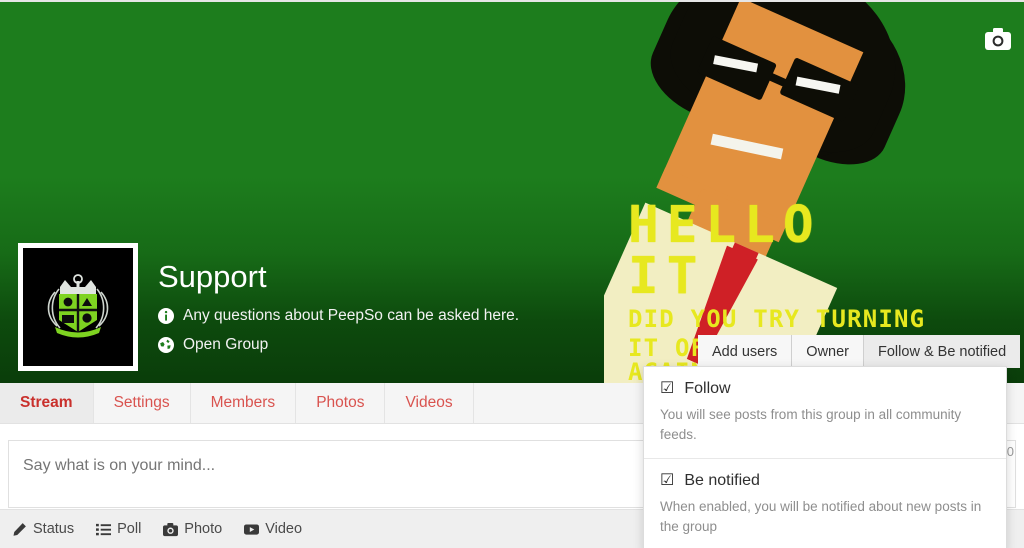 This screenshot has height=548, width=1024. What do you see at coordinates (825, 481) in the screenshot?
I see `dropdown-be-notified-header: ☑ Be notified` at bounding box center [825, 481].